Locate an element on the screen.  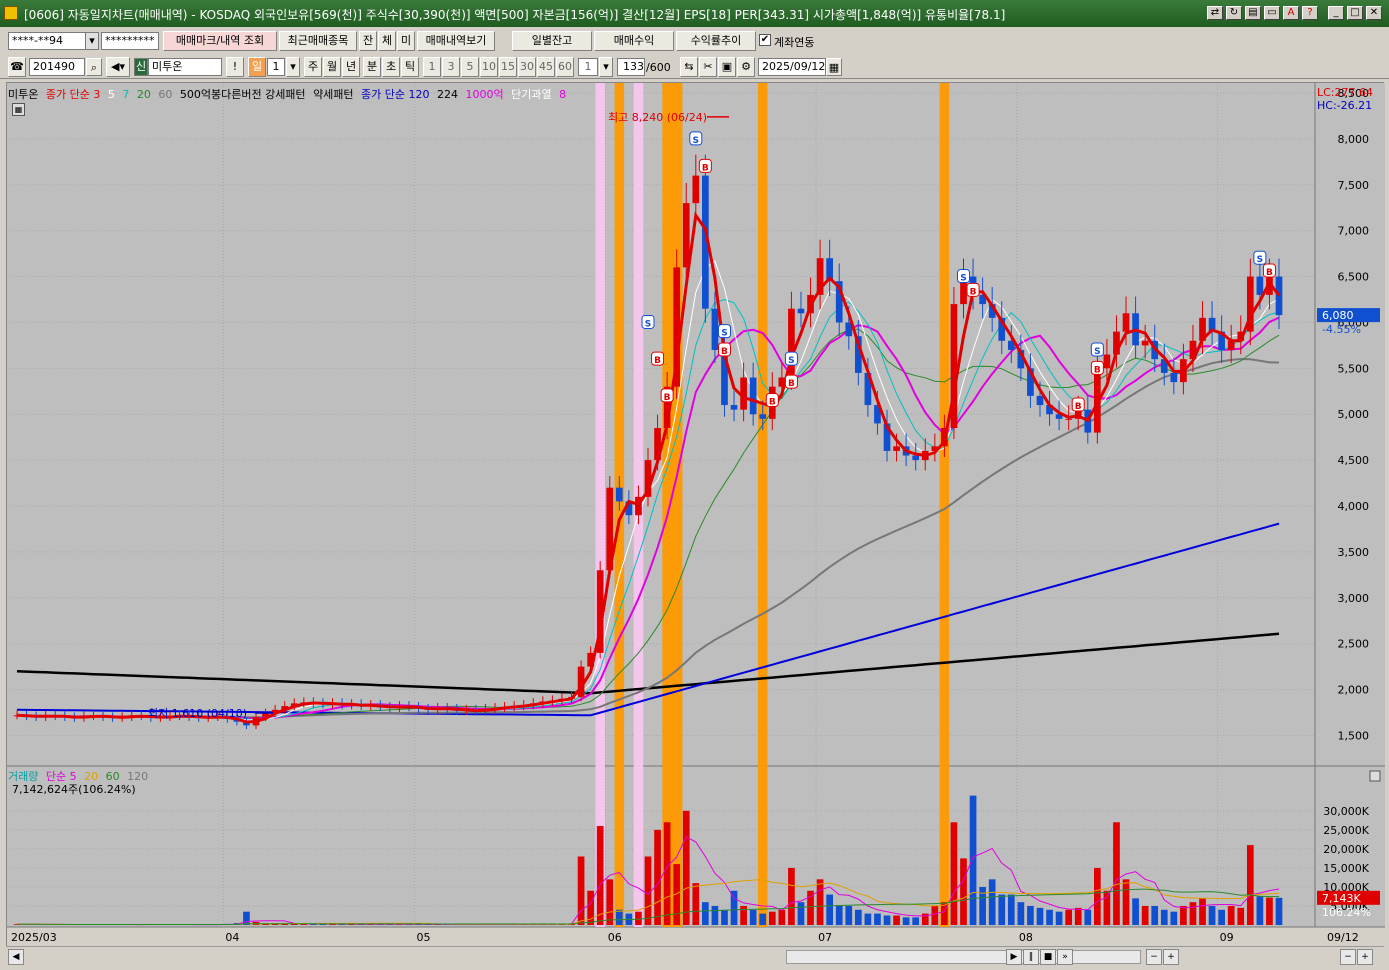
period-dropdown-icon: ▾ is located at coordinates (293, 67).